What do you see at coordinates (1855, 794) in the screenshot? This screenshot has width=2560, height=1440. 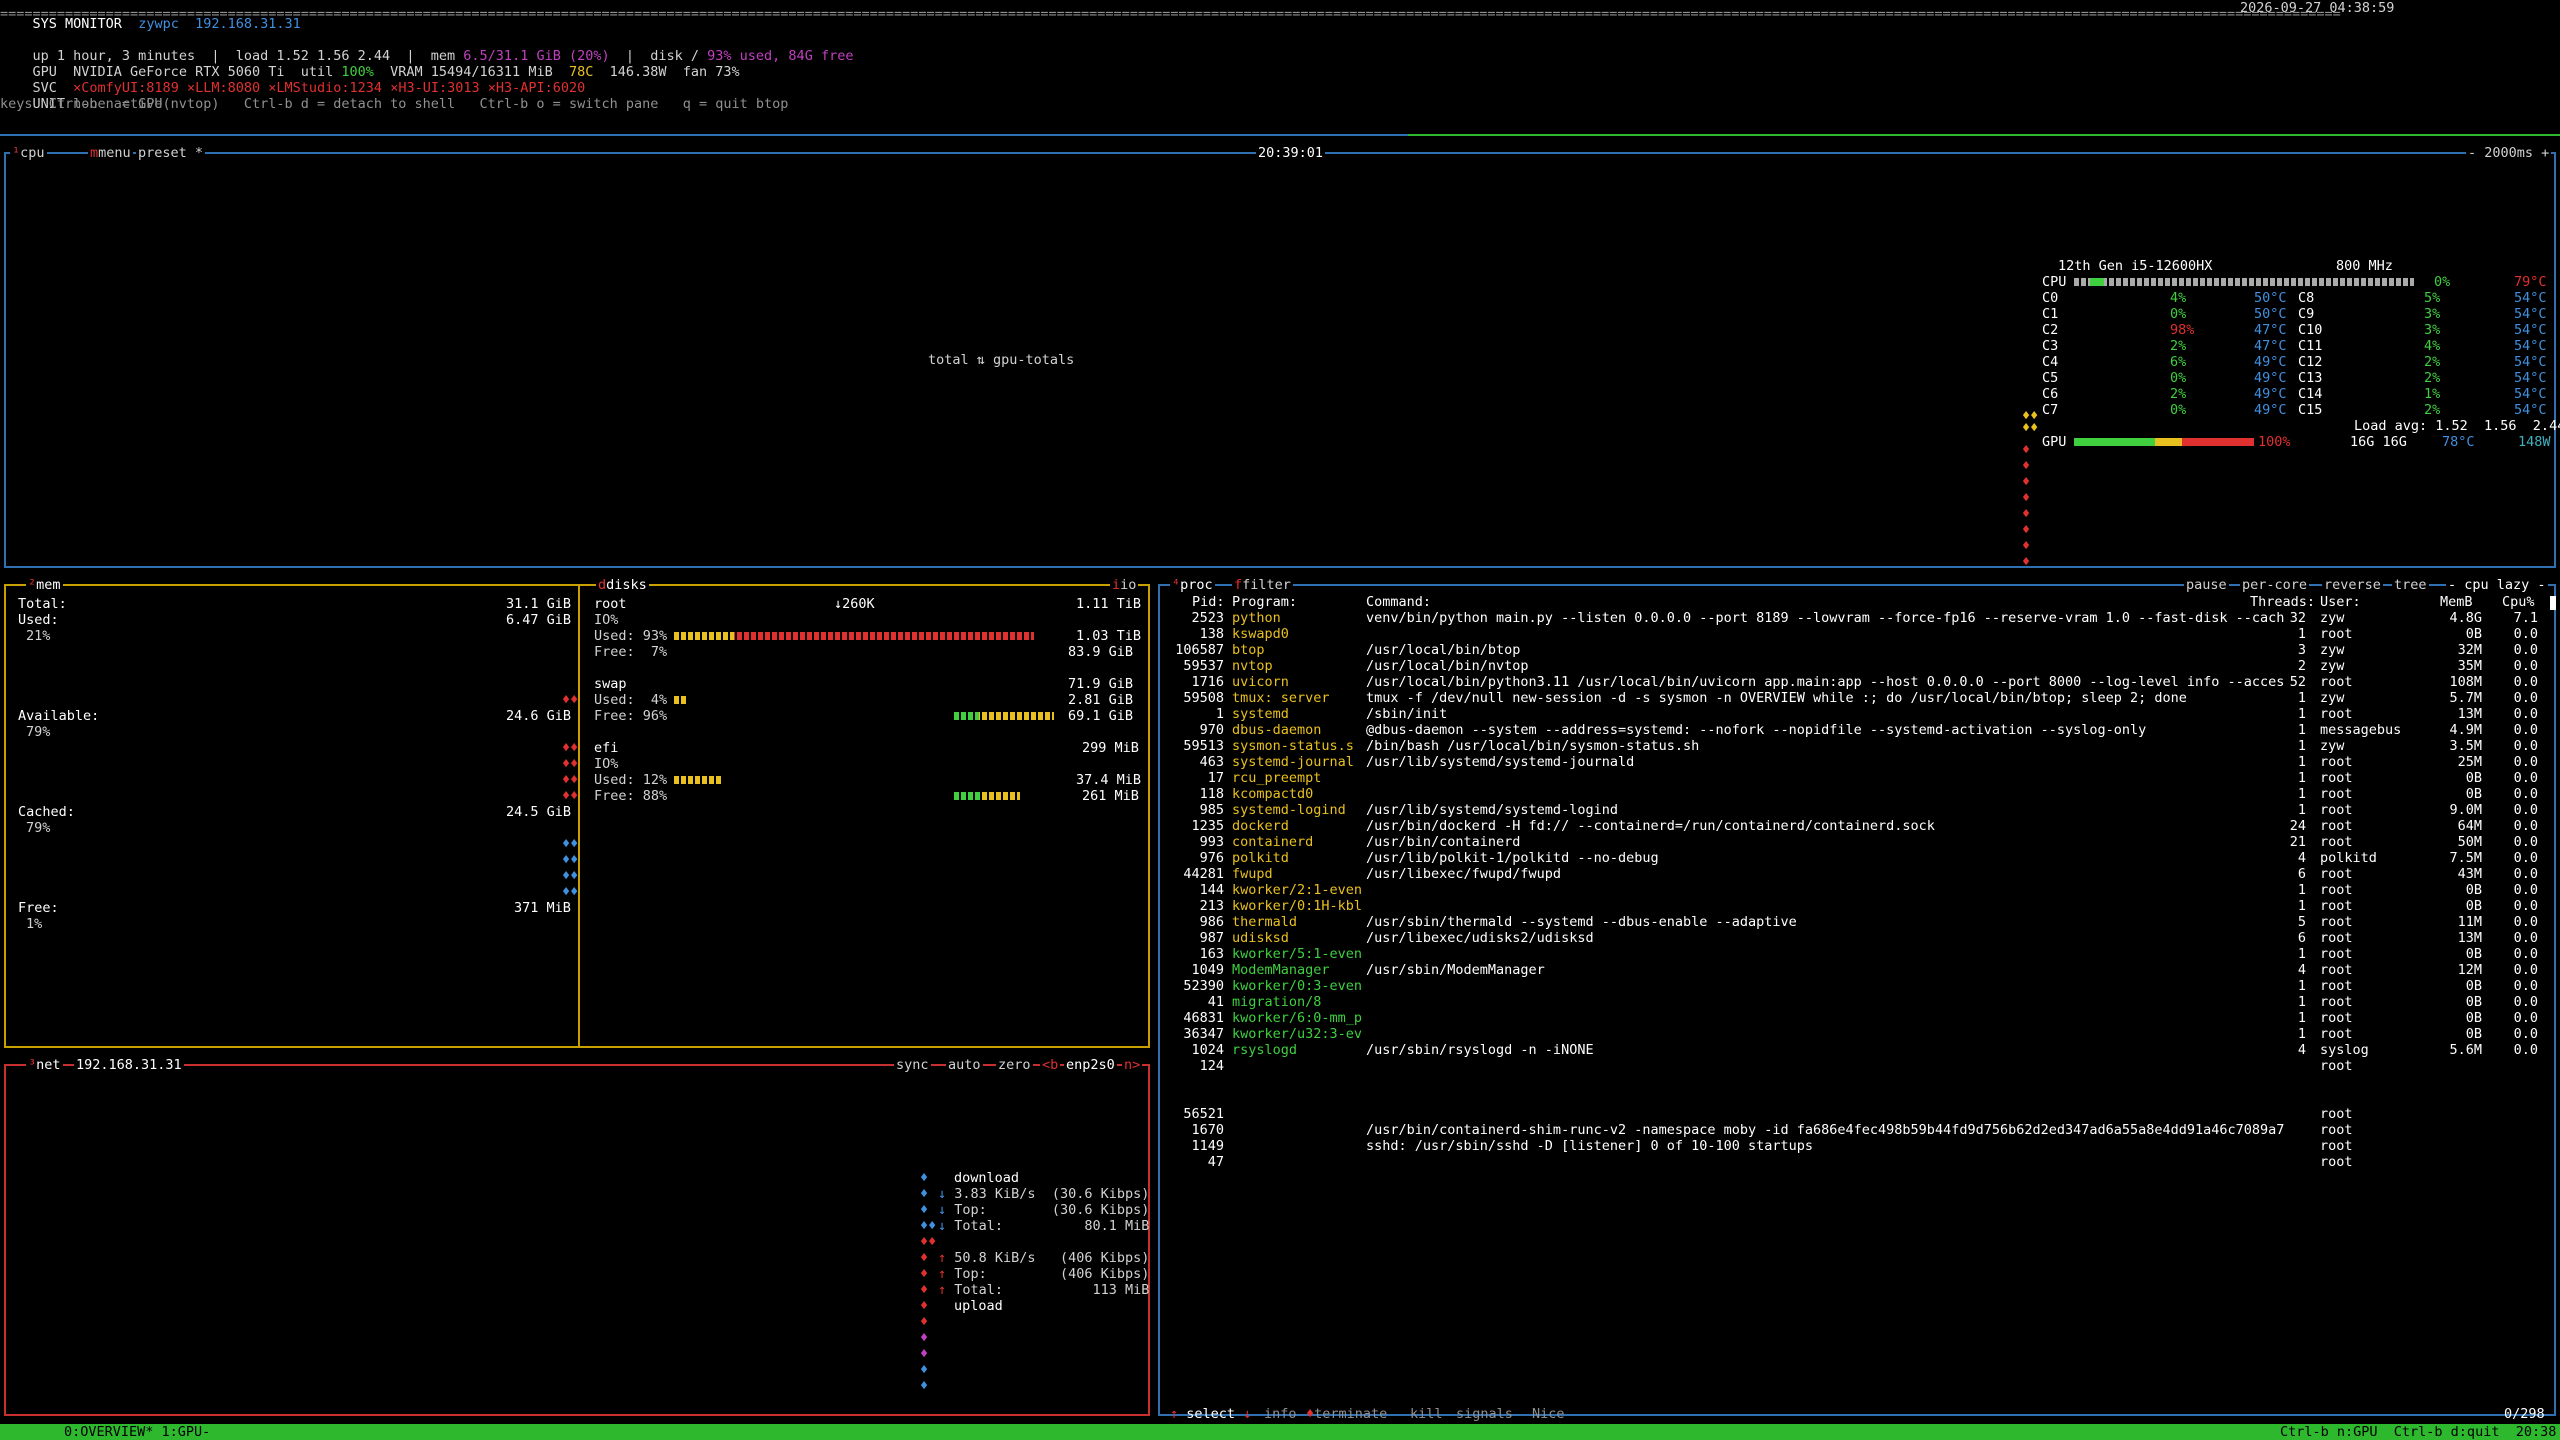 I see `process-row: 118 kcompactd0 1 root 0B 0.0` at bounding box center [1855, 794].